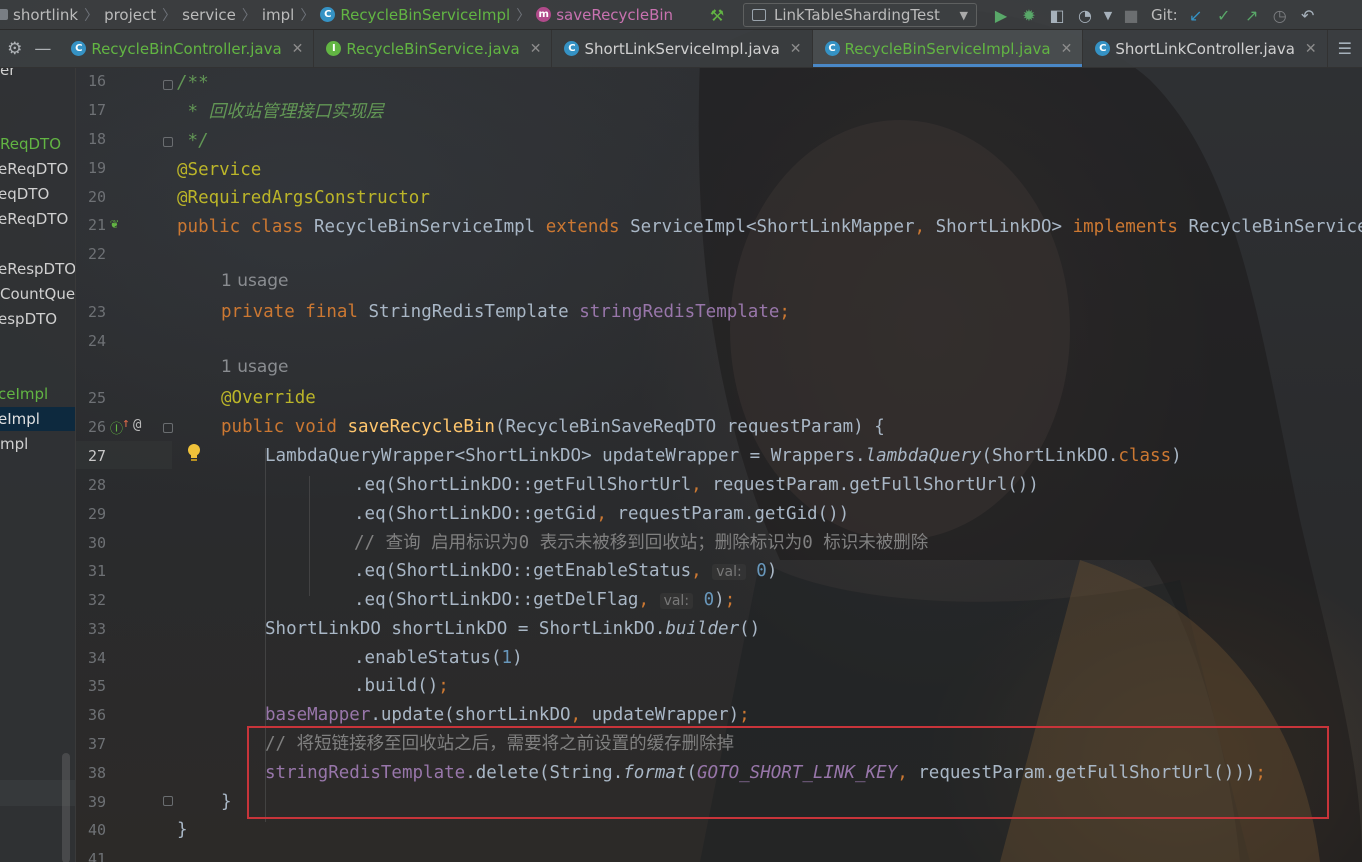 The height and width of the screenshot is (862, 1362). I want to click on annotation: @RequiredArgsConstructor, so click(303, 198).